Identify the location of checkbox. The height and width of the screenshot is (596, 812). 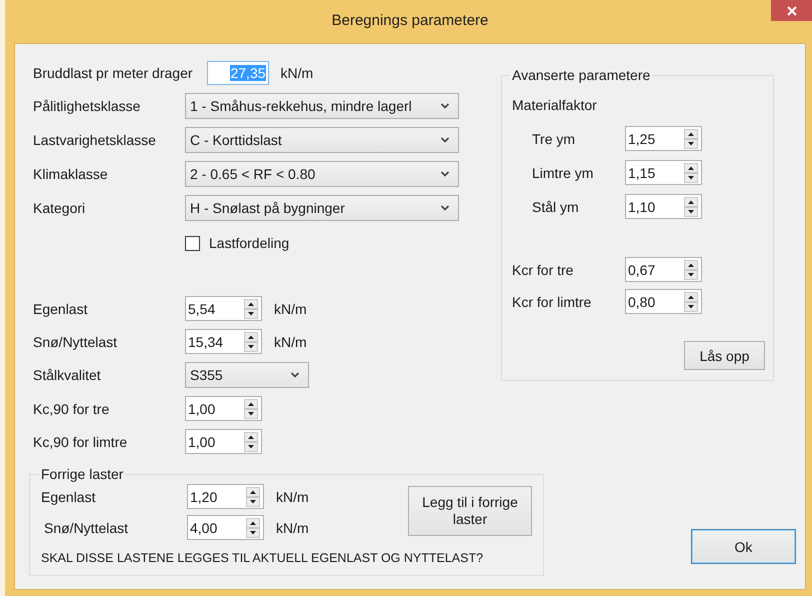
(192, 243).